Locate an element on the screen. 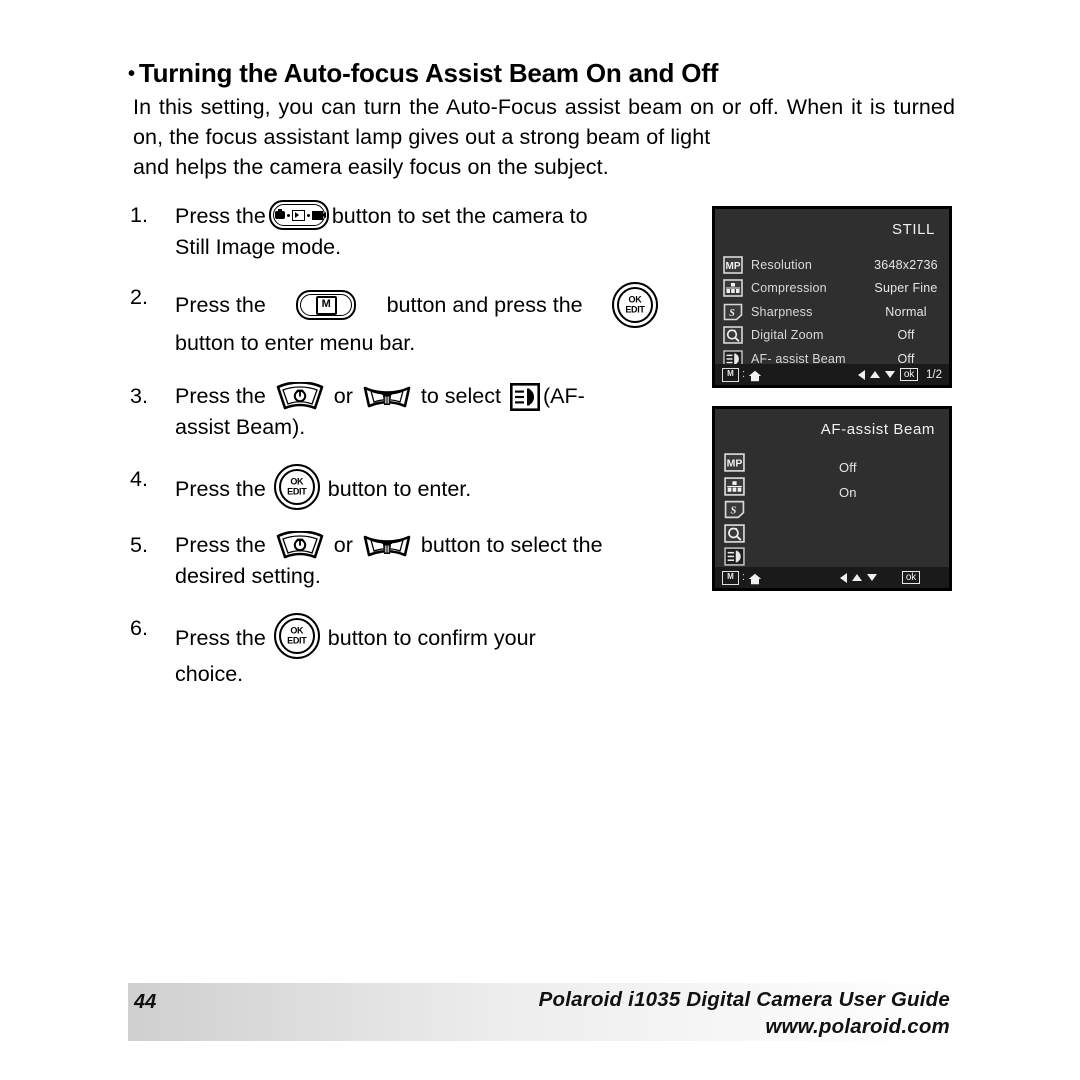 The height and width of the screenshot is (1080, 1080). status-bar-right: ok 1/2 is located at coordinates (899, 374).